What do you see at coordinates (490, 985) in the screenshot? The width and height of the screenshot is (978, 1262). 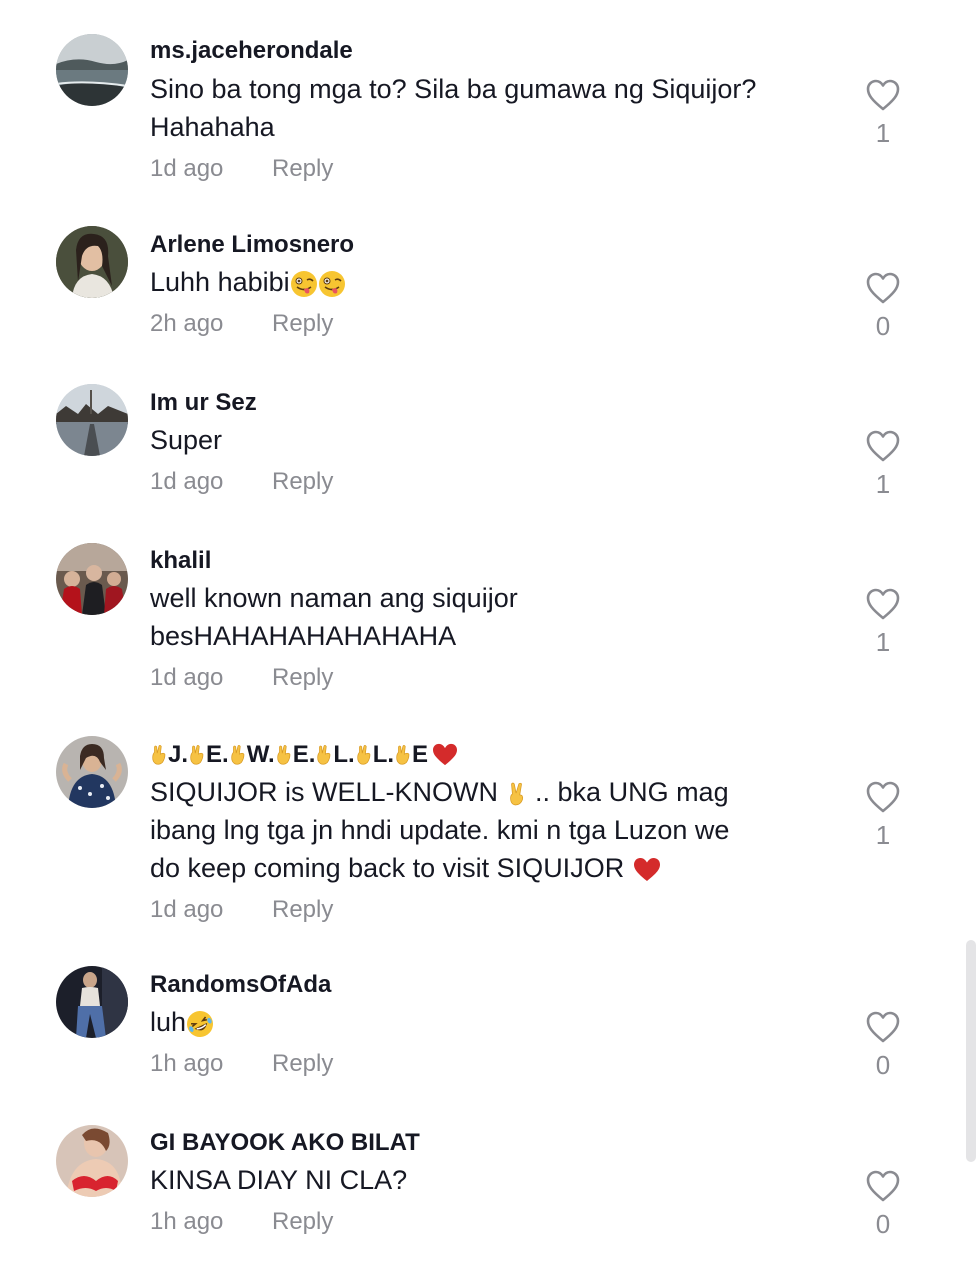 I see `username: RandomsOfAda` at bounding box center [490, 985].